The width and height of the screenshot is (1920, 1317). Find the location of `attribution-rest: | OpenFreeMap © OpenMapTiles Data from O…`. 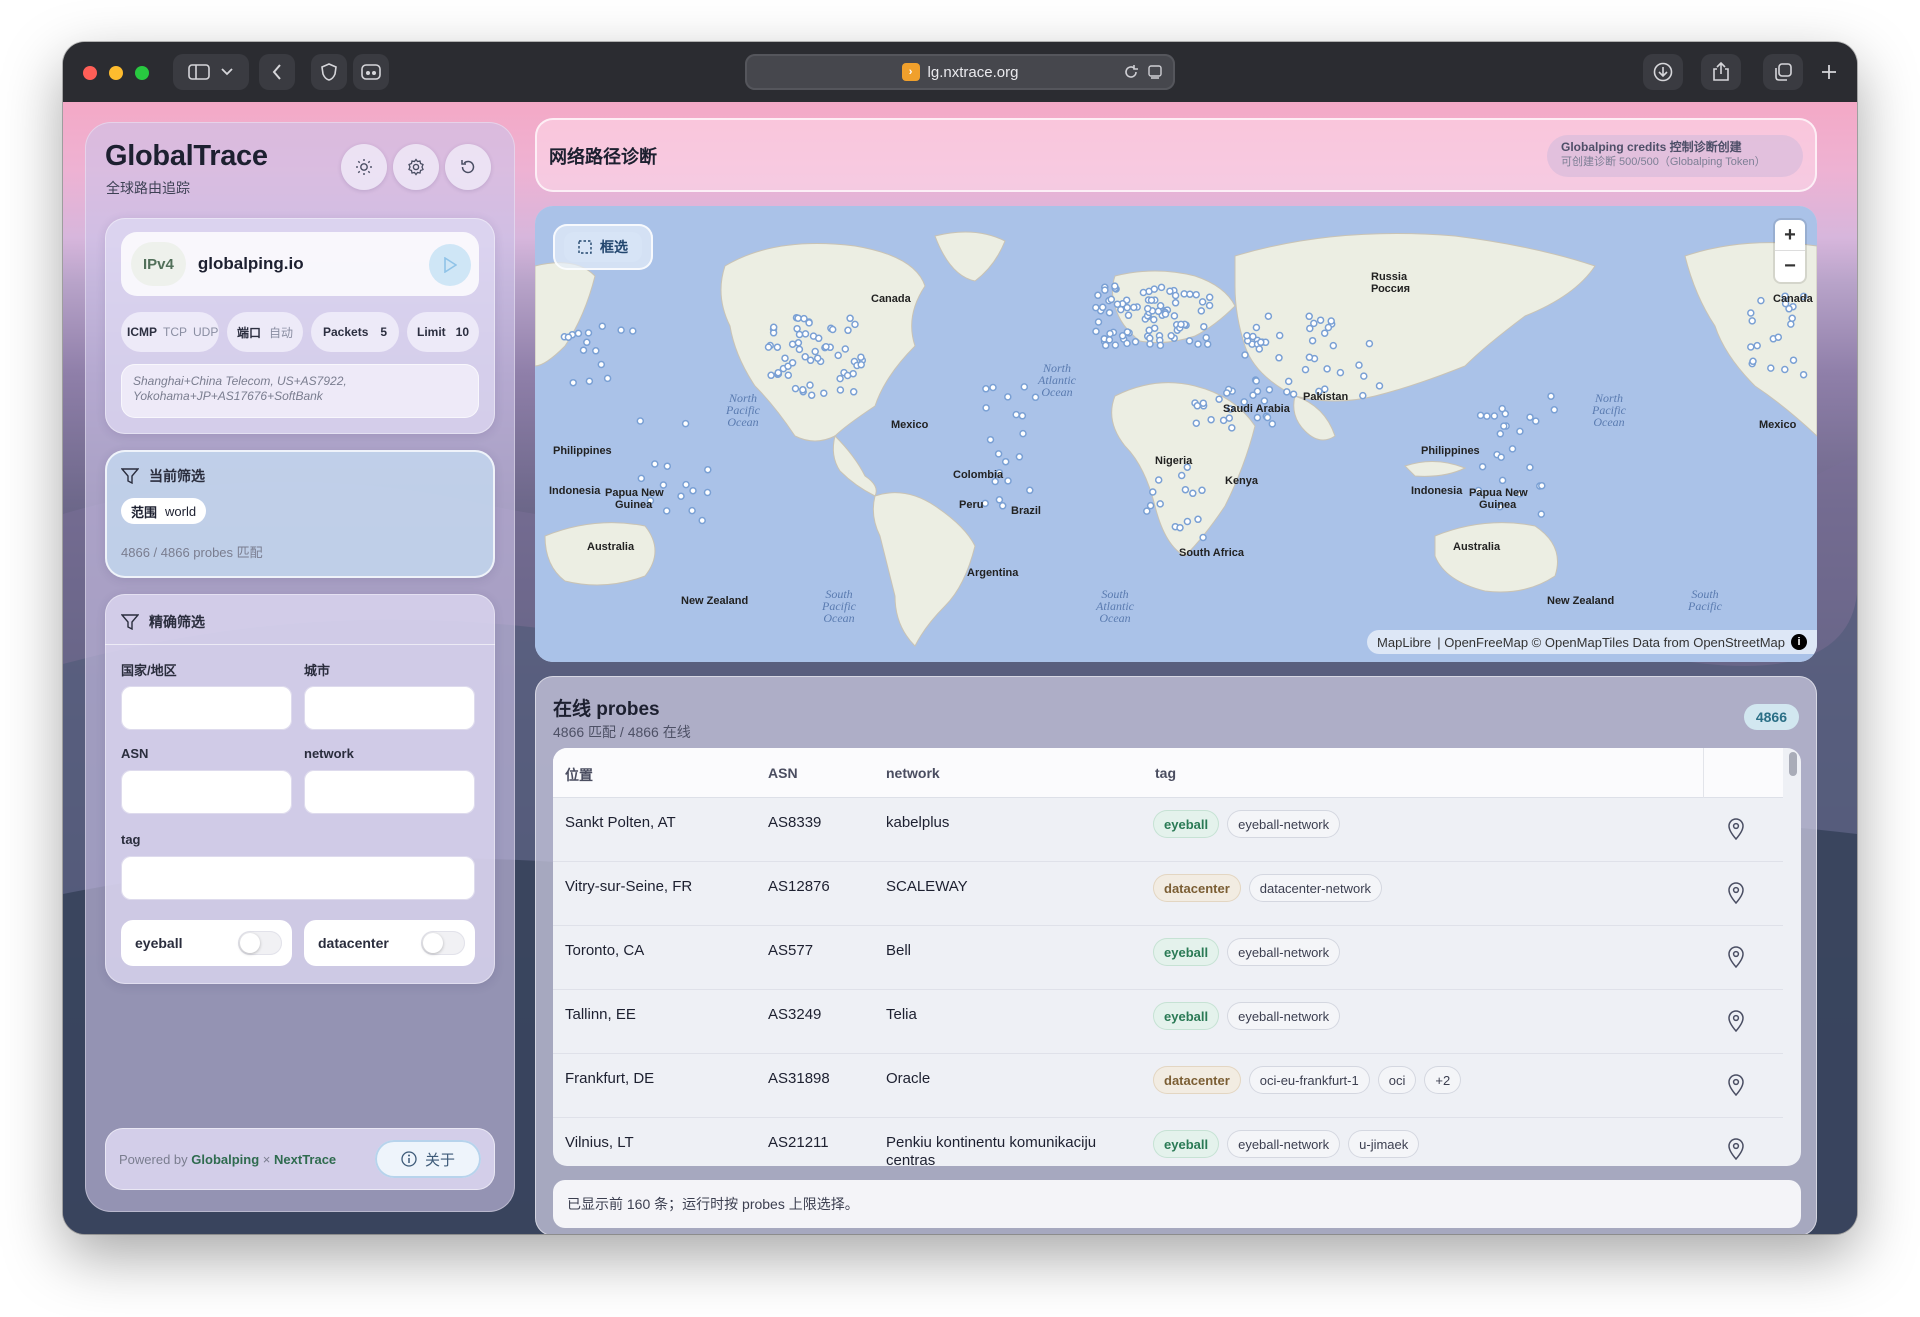

attribution-rest: | OpenFreeMap © OpenMapTiles Data from O… is located at coordinates (1611, 642).